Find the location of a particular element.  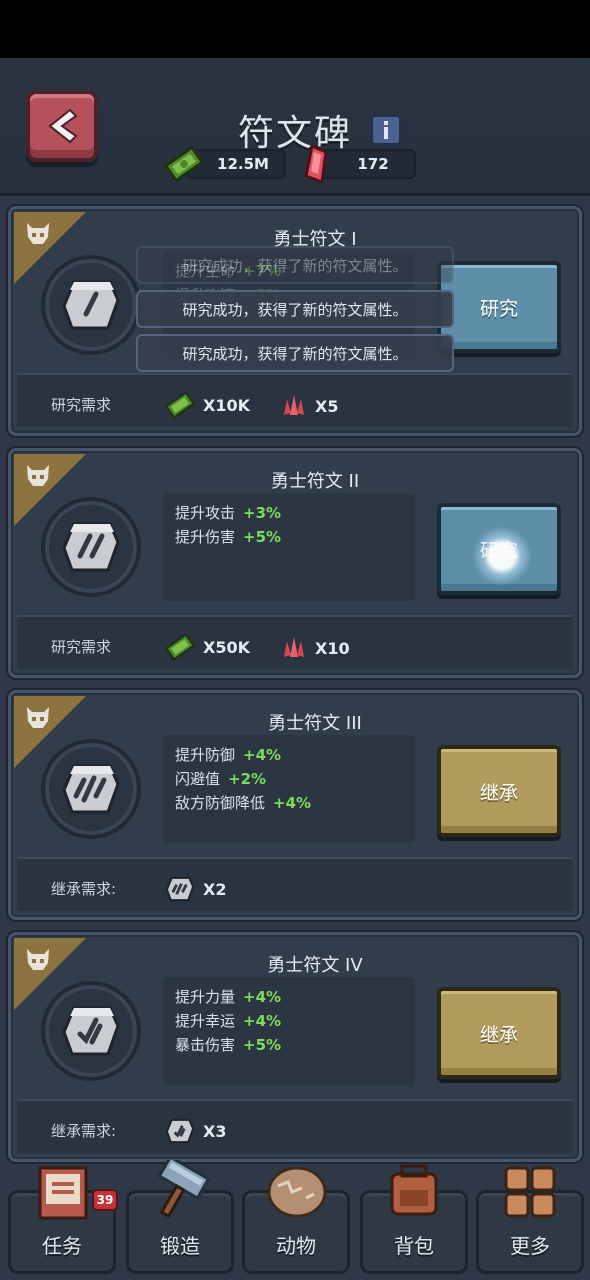

tap-indicator is located at coordinates (502, 556).